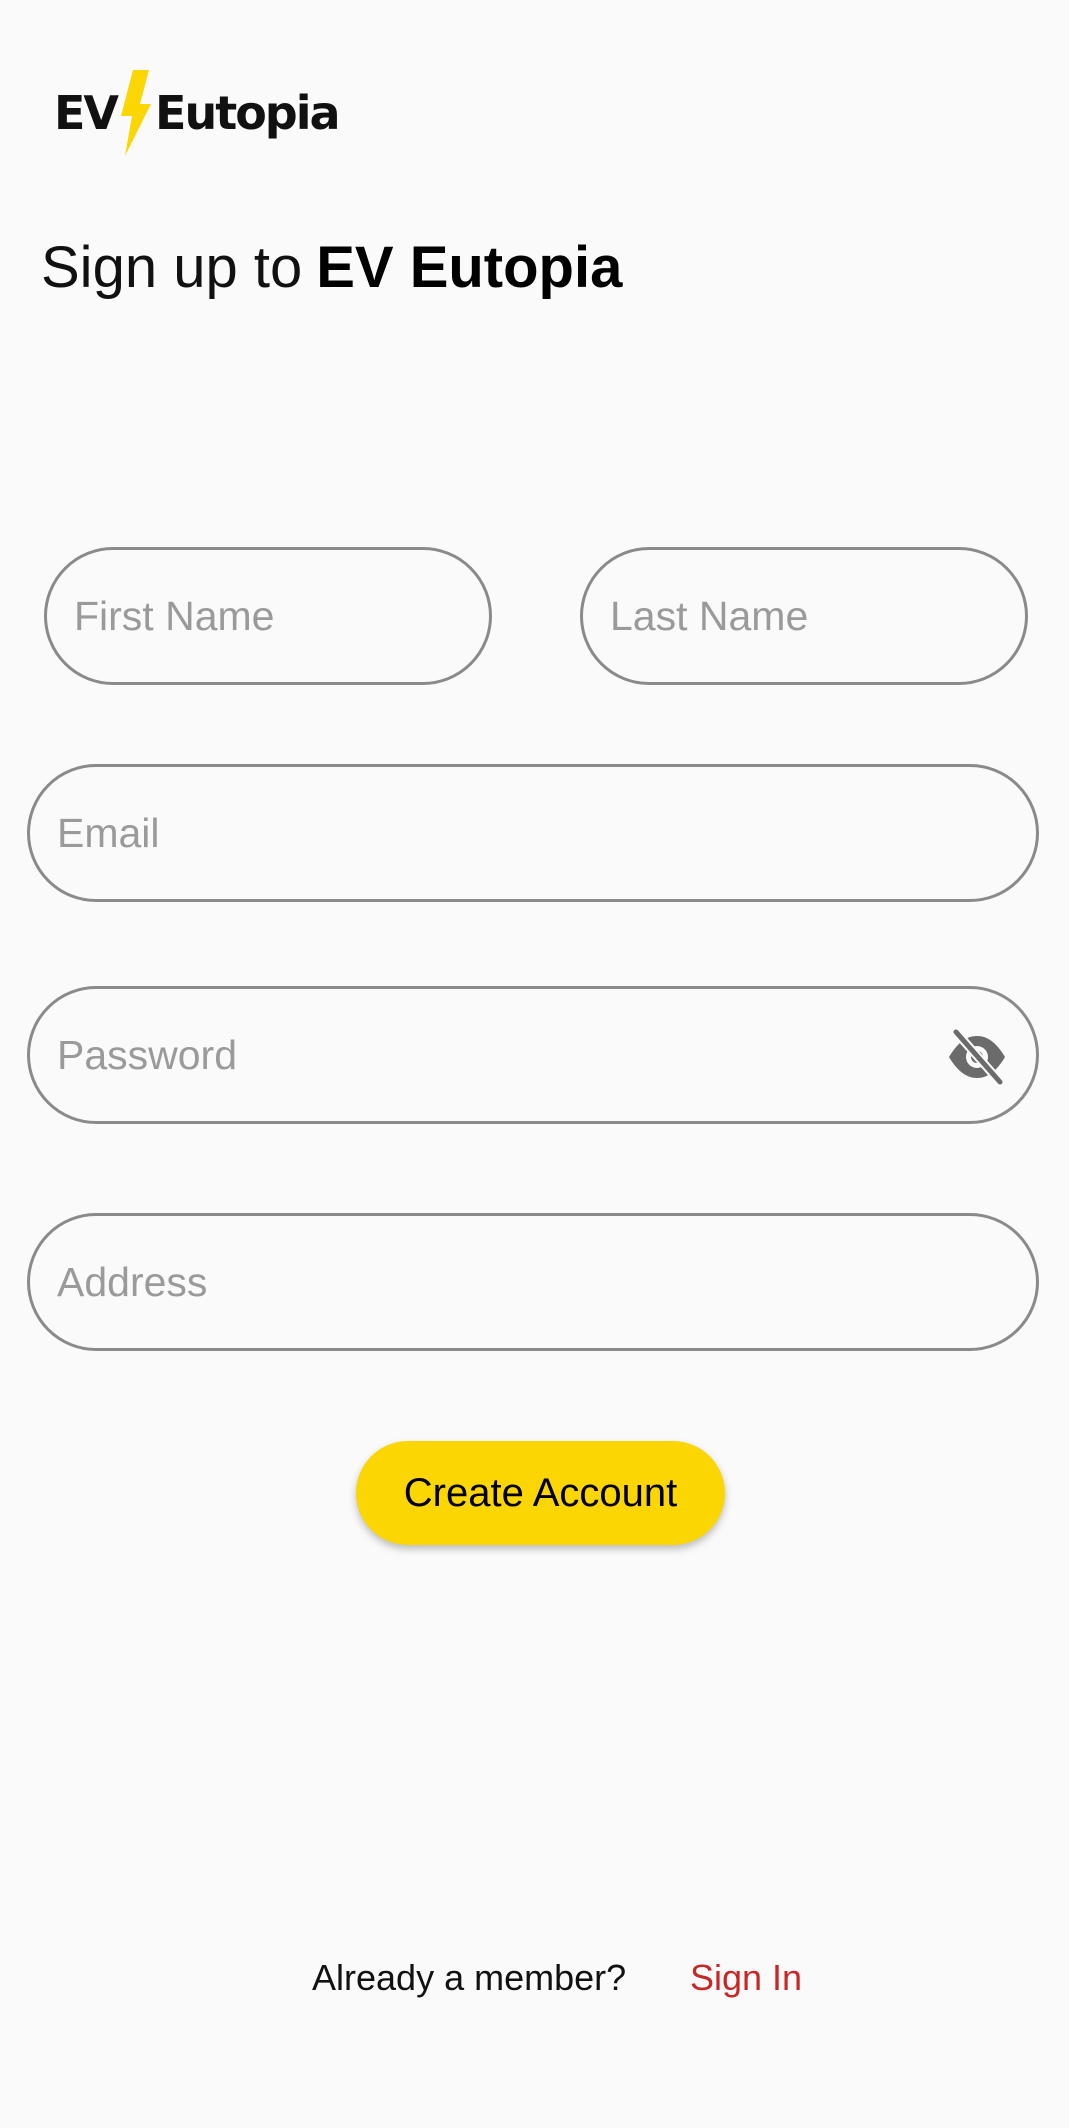 This screenshot has height=2128, width=1069. I want to click on lightning-bolt-icon, so click(136, 113).